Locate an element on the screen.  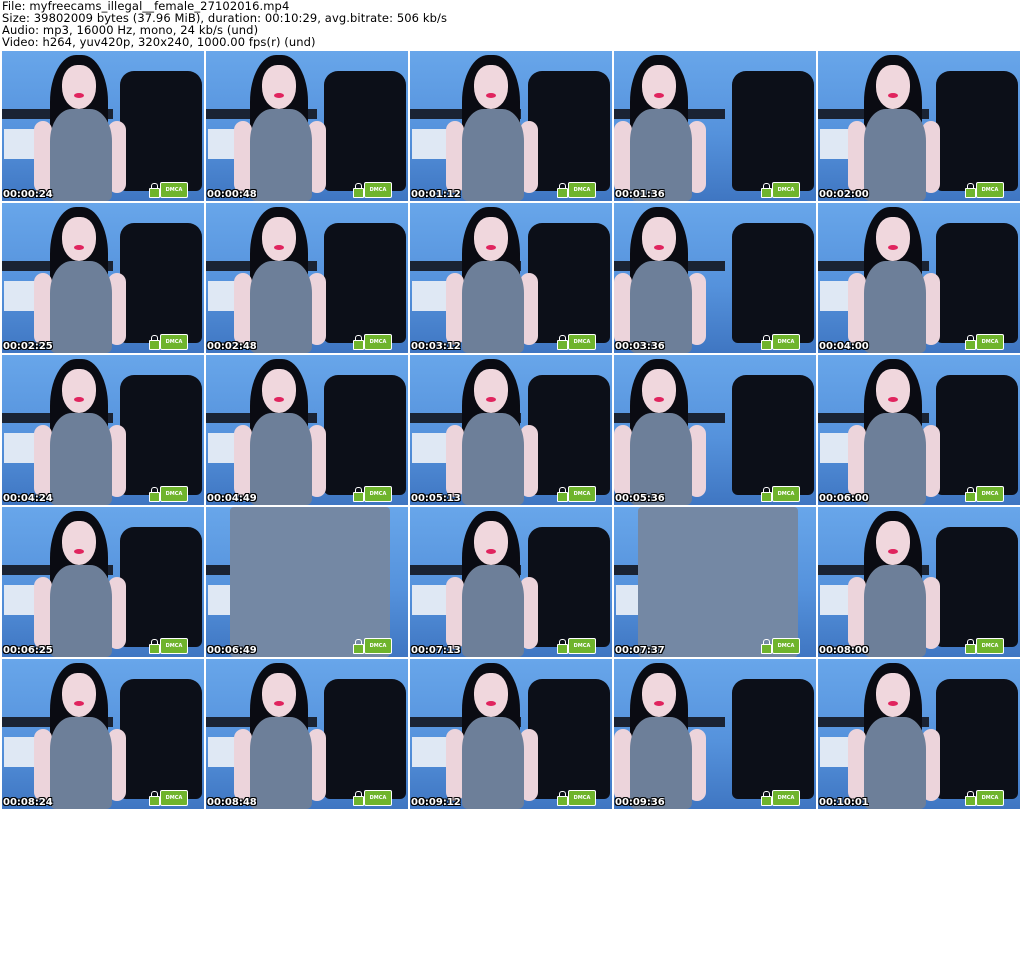
video-thumbnail: DMCA 00:00:24 is located at coordinates (103, 126).